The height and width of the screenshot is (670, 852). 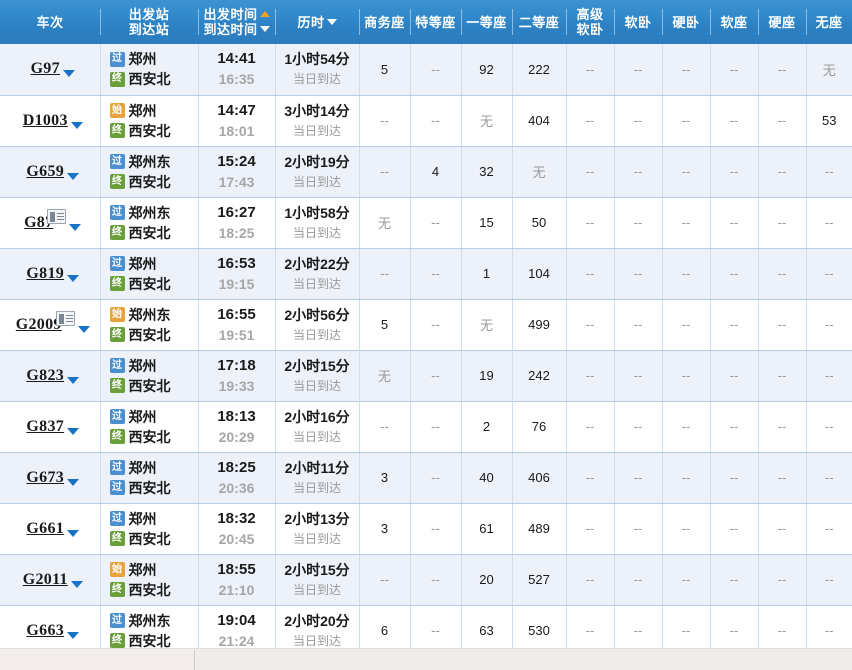 What do you see at coordinates (317, 580) in the screenshot?
I see `cell-duration: 2小时15分 当日到达` at bounding box center [317, 580].